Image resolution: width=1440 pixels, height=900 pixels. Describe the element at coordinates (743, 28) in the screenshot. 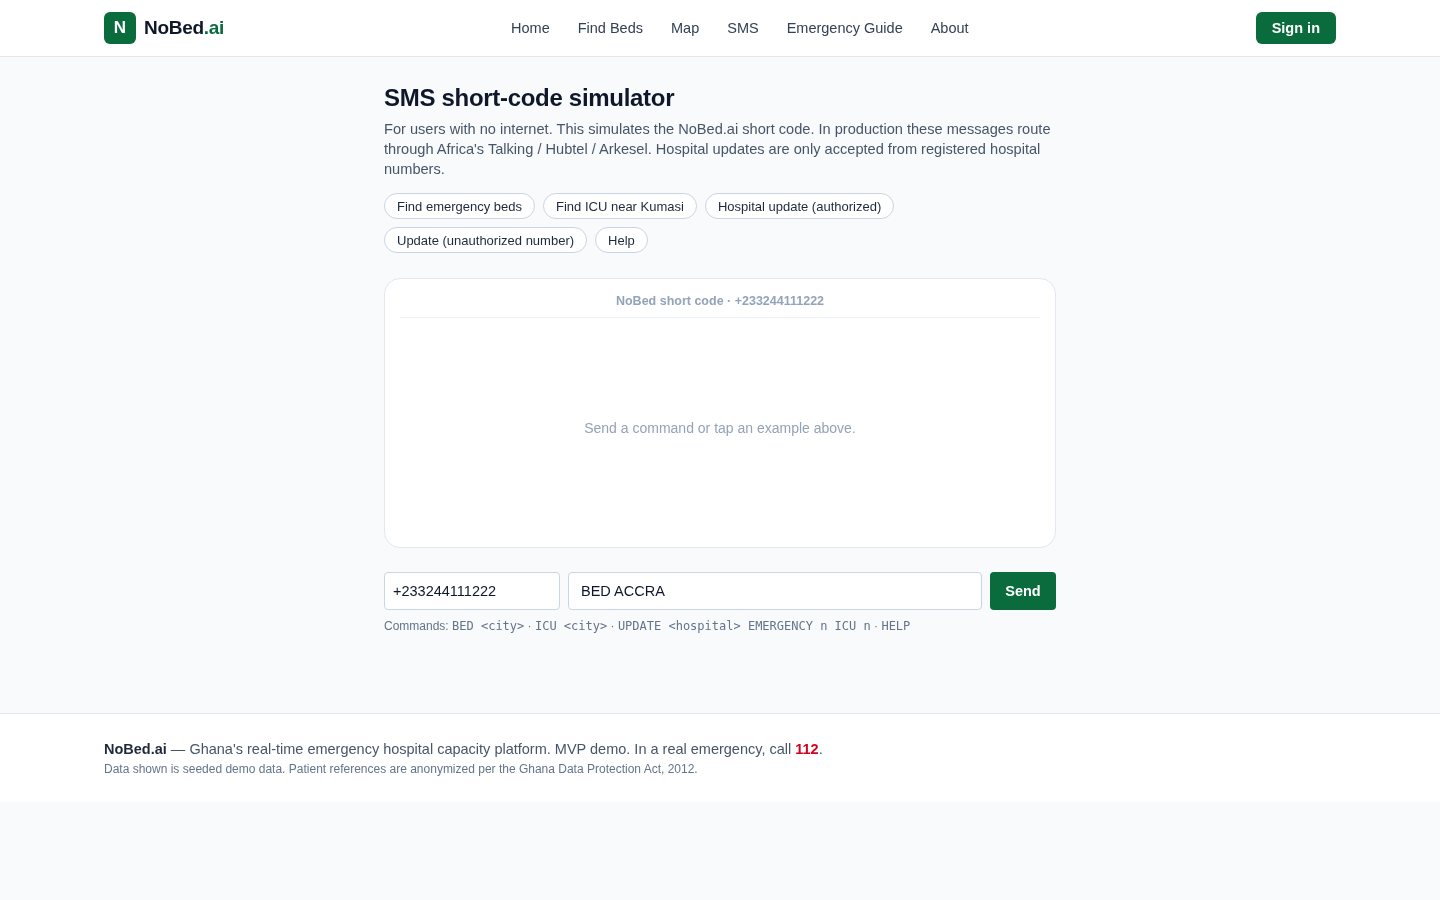

I see `nav-link: SMS` at that location.